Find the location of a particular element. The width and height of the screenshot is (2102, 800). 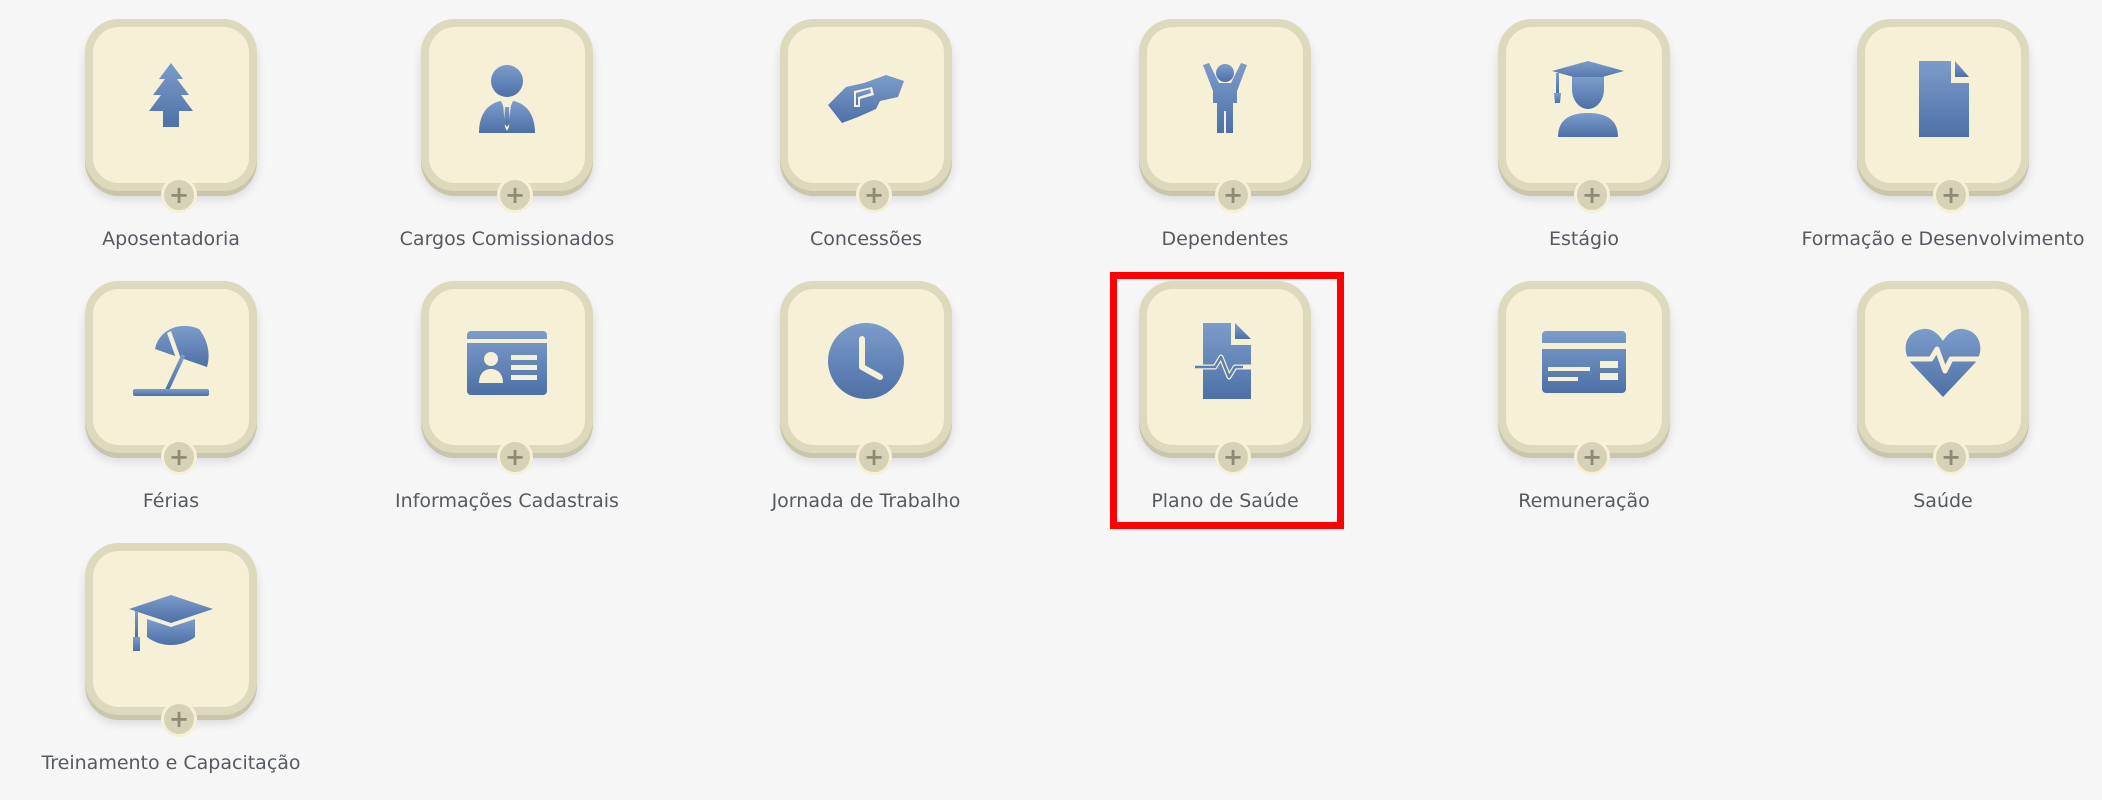

medical-file-icon is located at coordinates (1225, 361).